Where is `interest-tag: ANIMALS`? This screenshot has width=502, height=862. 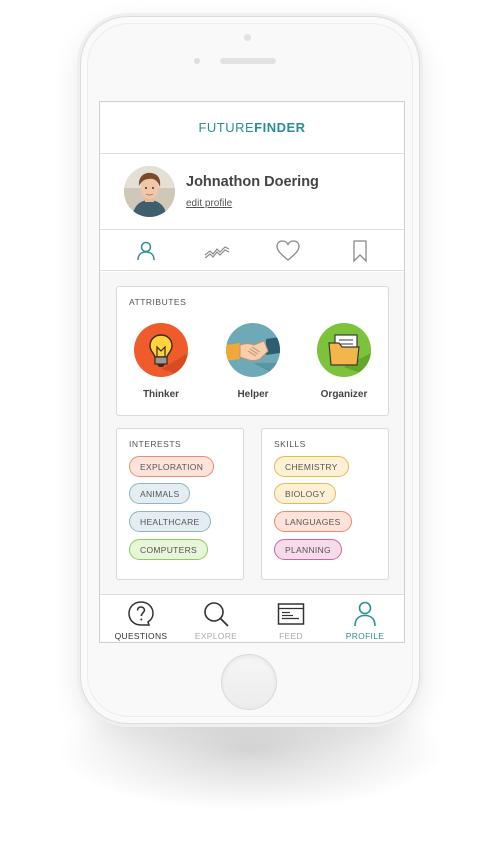 interest-tag: ANIMALS is located at coordinates (160, 493).